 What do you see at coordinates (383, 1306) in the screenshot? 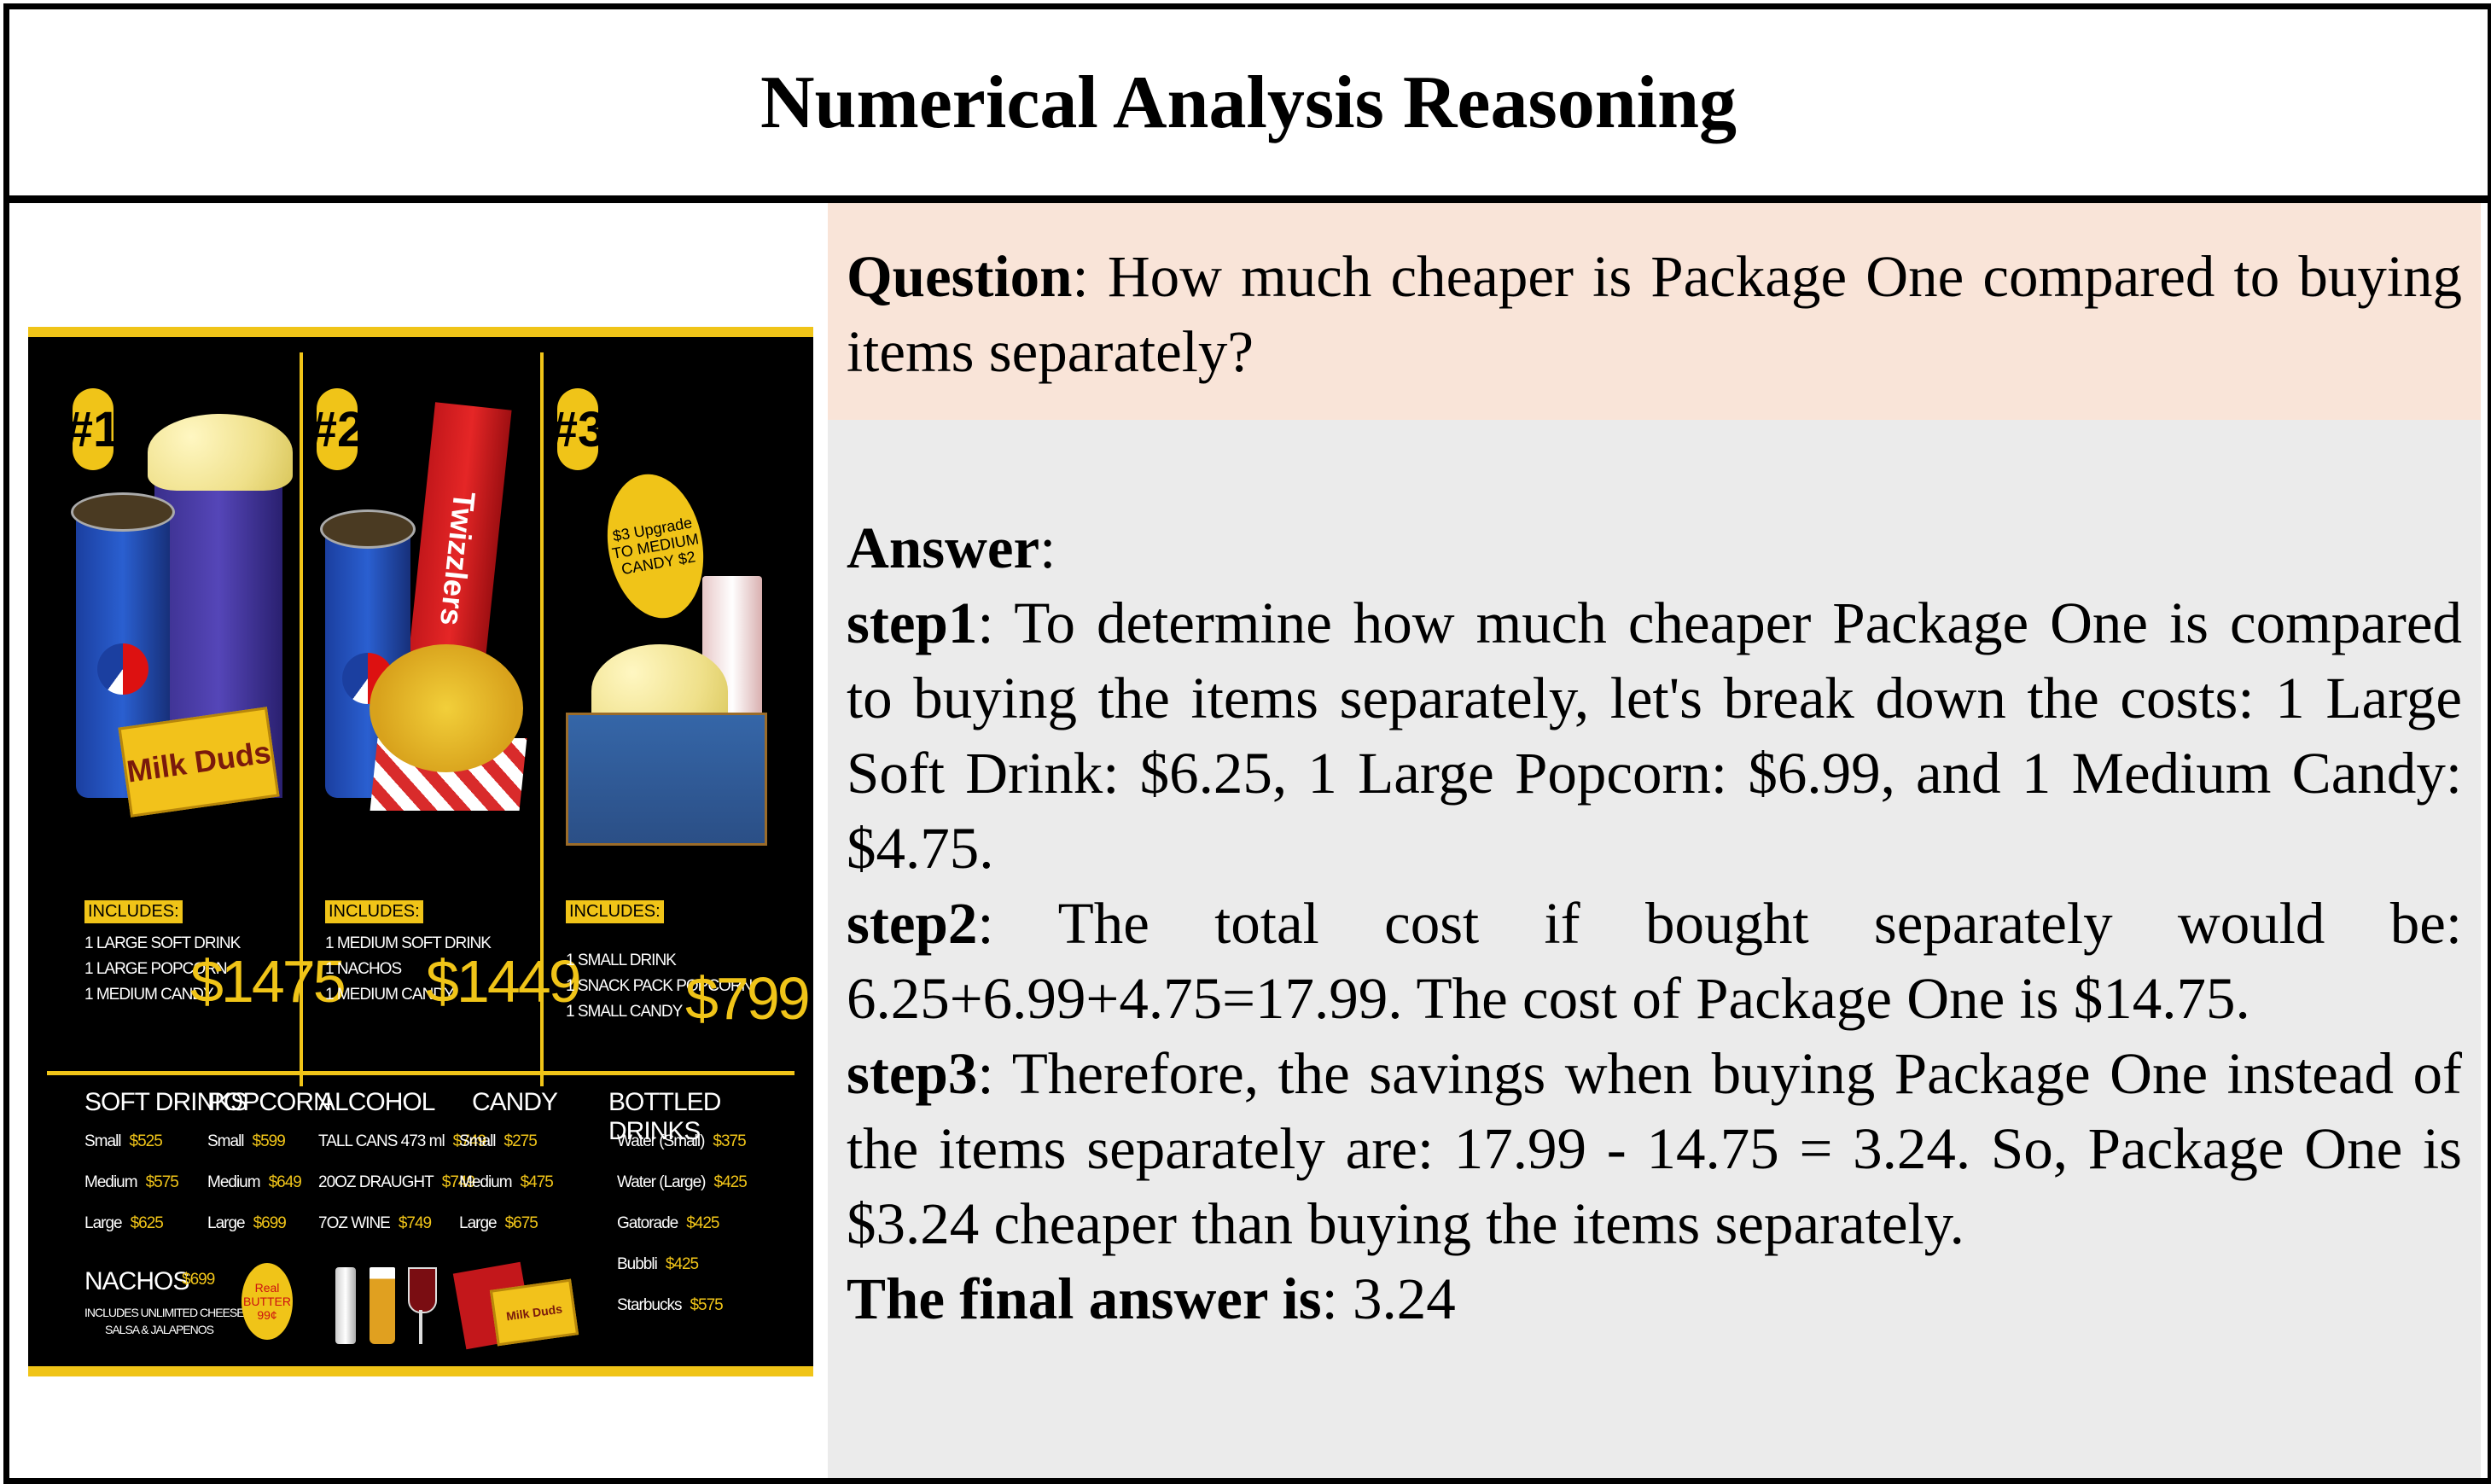
I see `beer-glass-image` at bounding box center [383, 1306].